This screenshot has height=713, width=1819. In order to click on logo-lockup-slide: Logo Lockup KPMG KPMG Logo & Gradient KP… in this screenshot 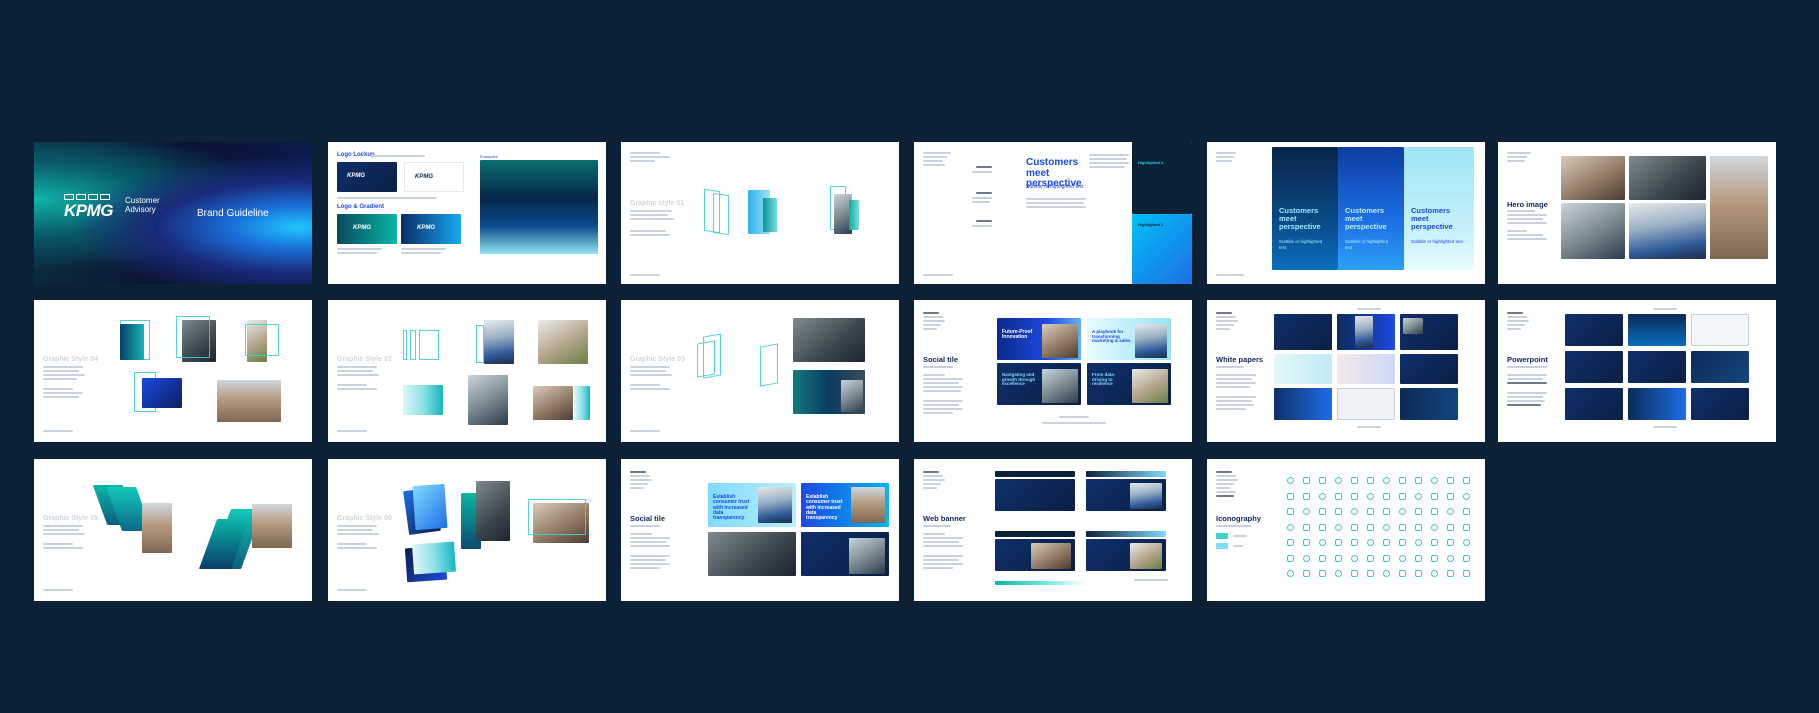, I will do `click(467, 213)`.